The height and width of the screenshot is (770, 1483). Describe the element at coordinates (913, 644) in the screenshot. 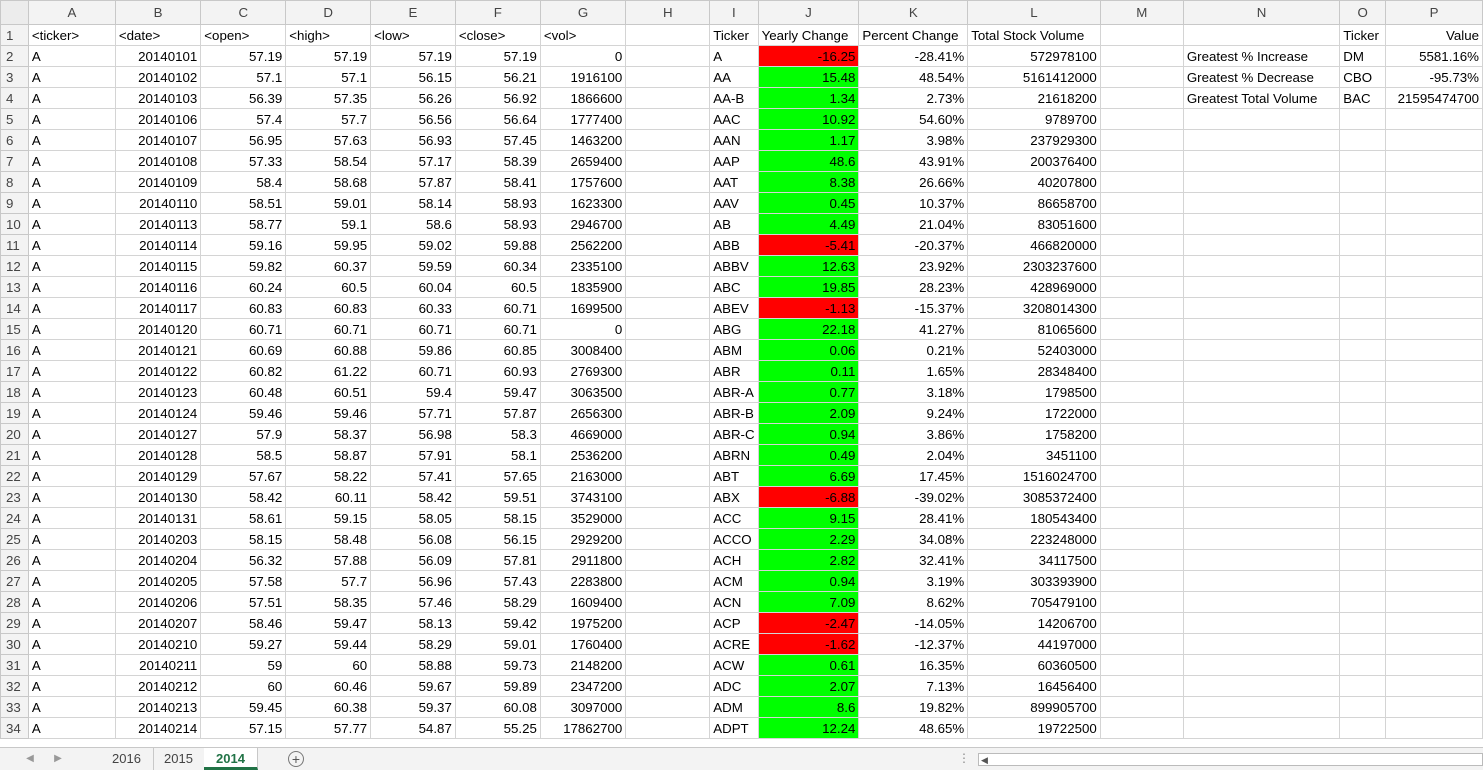

I see `cell-k: -12.37%` at that location.